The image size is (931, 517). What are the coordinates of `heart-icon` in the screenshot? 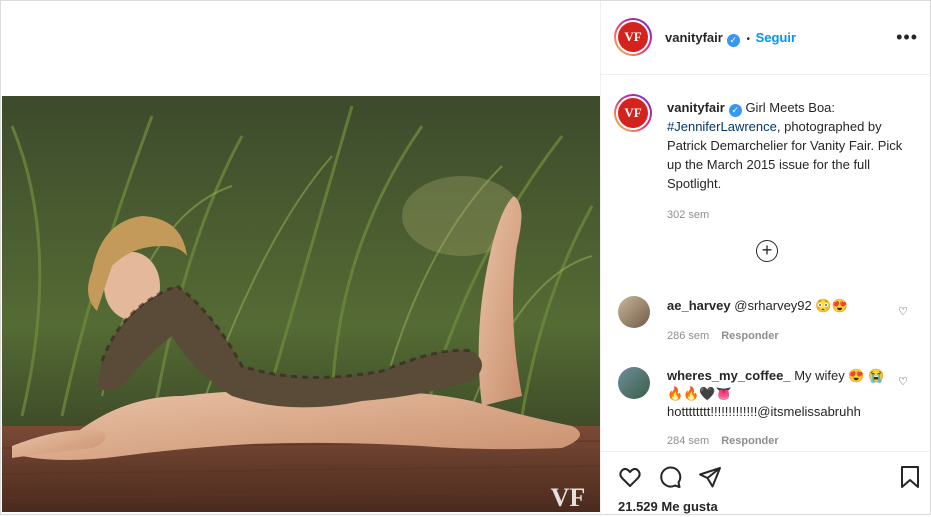 It's located at (630, 477).